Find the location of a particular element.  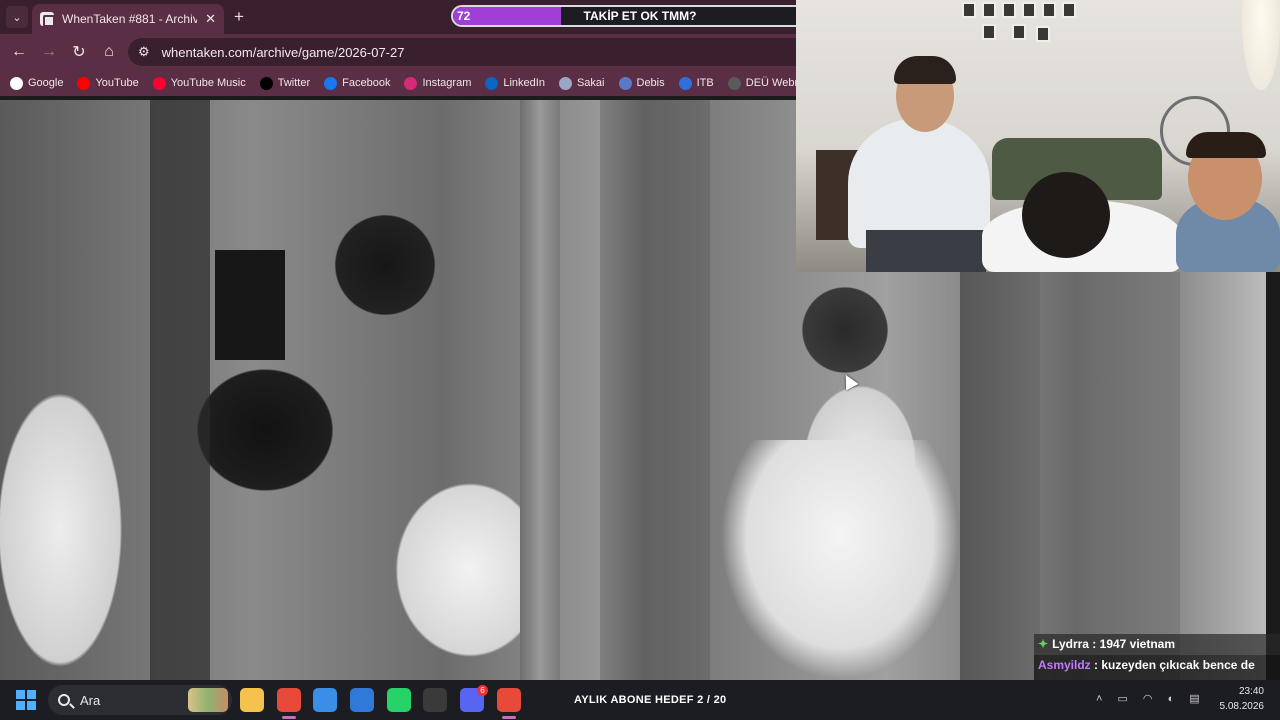

bookmark-label: Google is located at coordinates (46, 83).